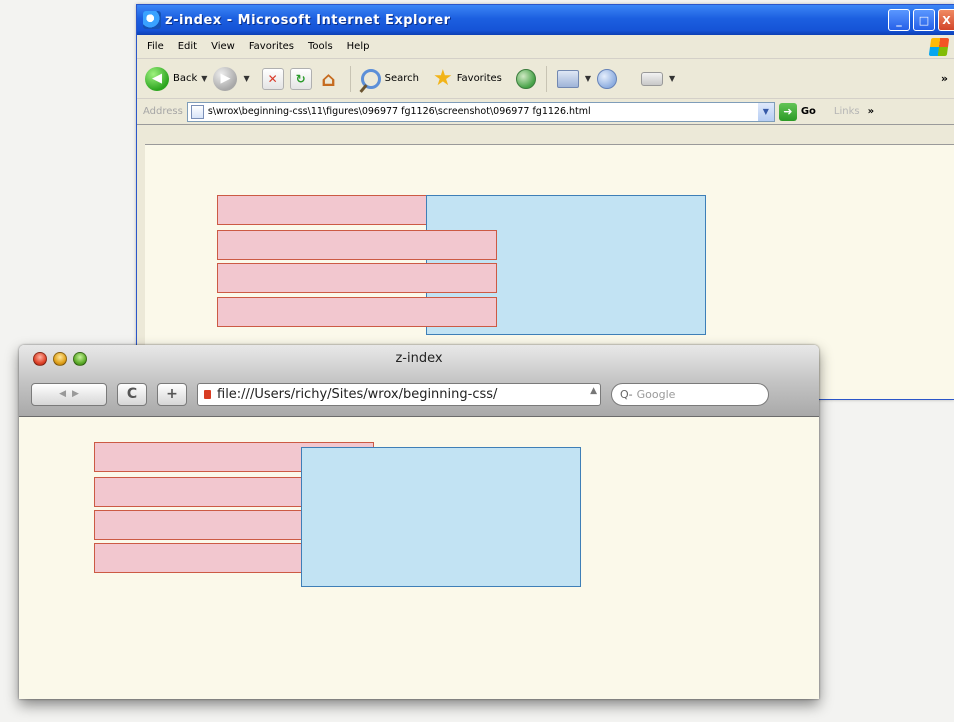 The width and height of the screenshot is (954, 722). I want to click on back-button: ◀ Back ▼, so click(176, 78).